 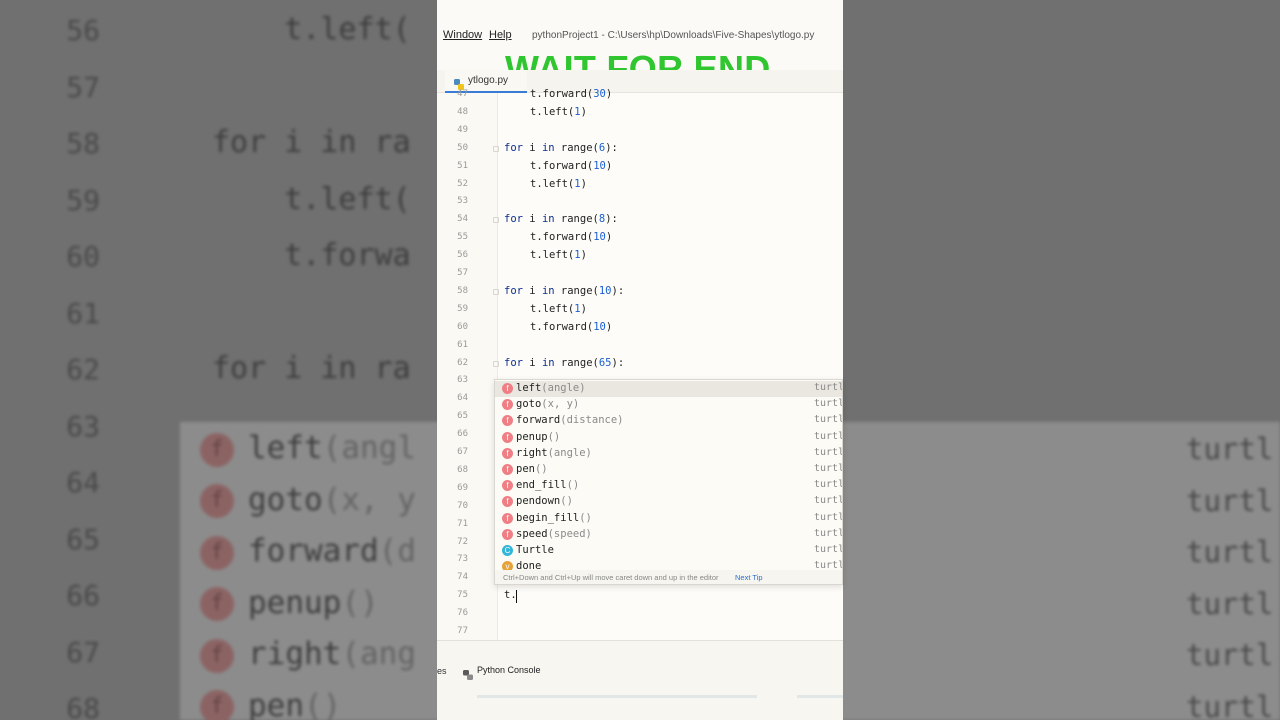 I want to click on background-completion-name: right, so click(x=295, y=654).